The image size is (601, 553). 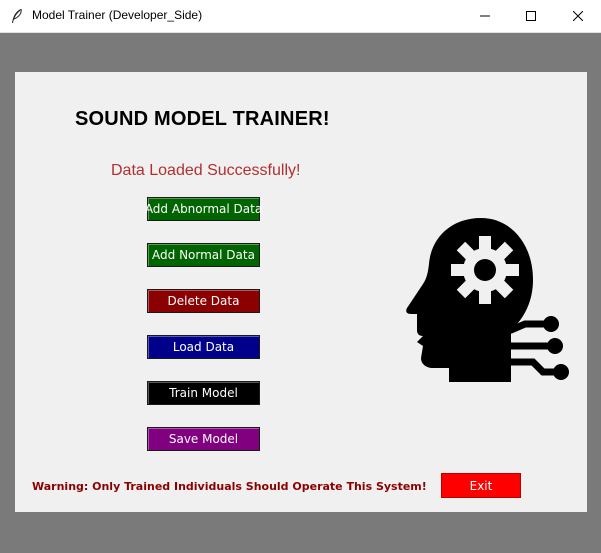 What do you see at coordinates (206, 170) in the screenshot?
I see `status-message: Data Loaded Successfully!` at bounding box center [206, 170].